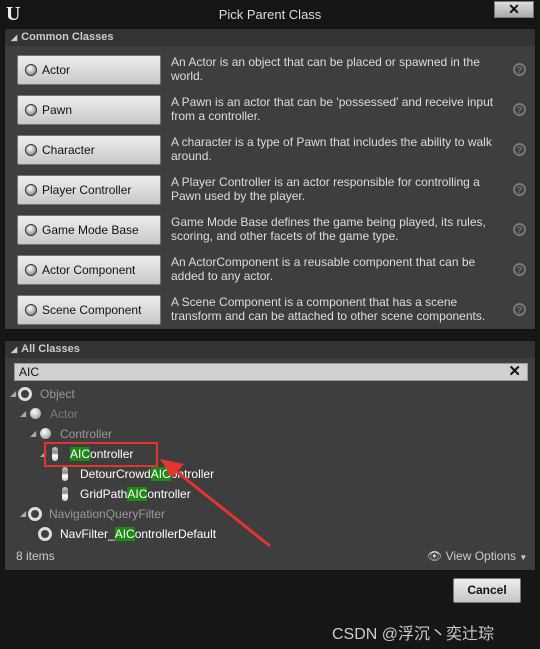  I want to click on annotation-arrow, so click(215, 503).